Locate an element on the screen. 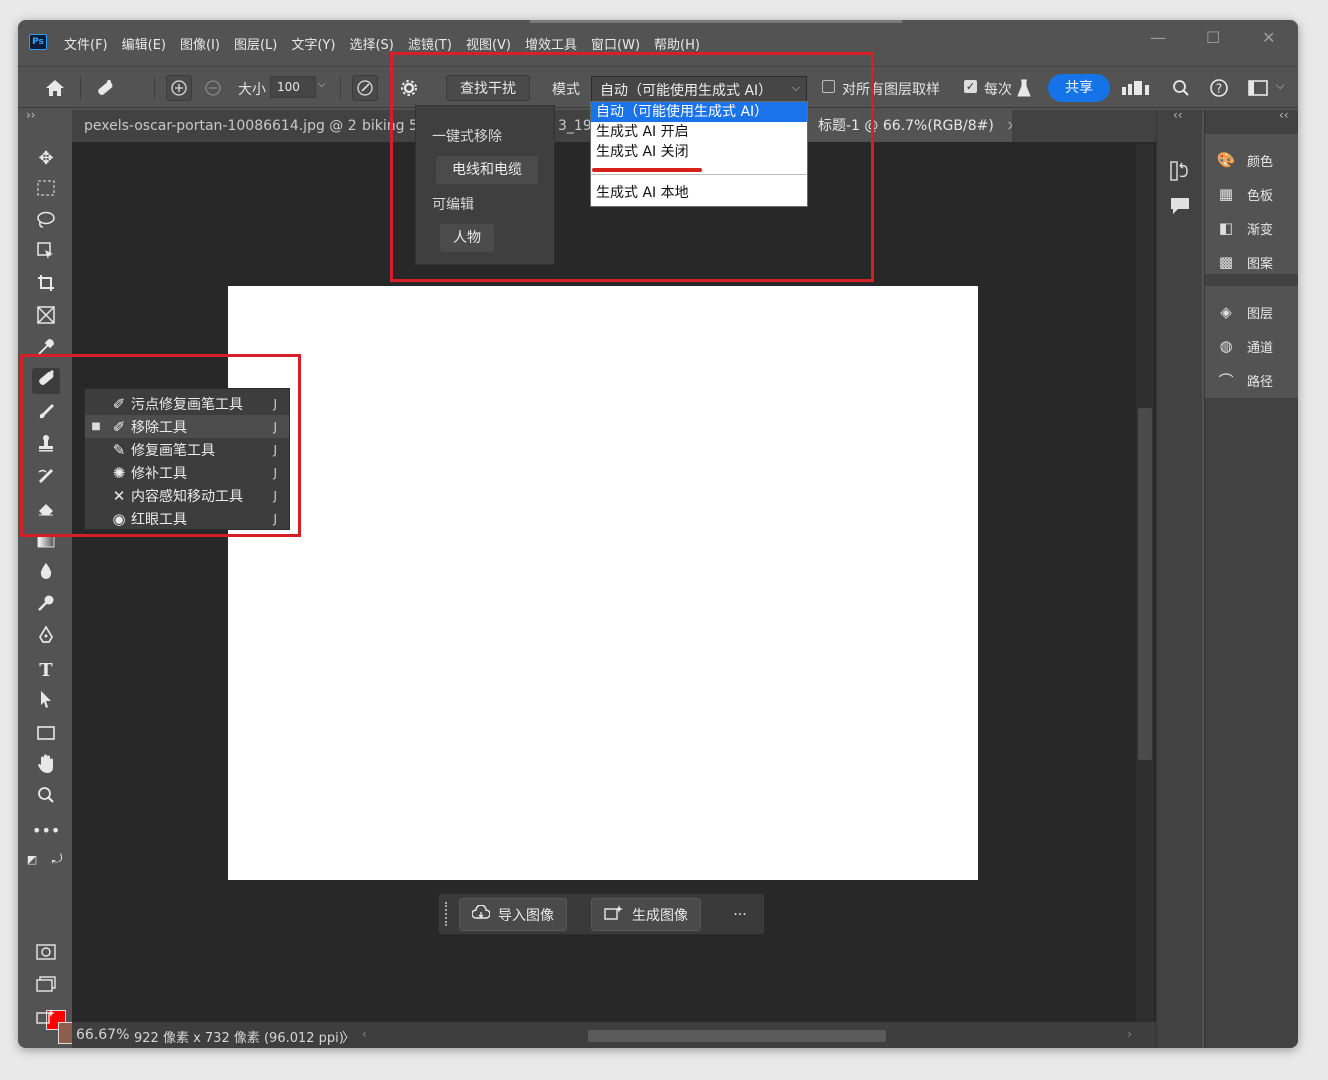 Image resolution: width=1328 pixels, height=1080 pixels. comments-panel-icon is located at coordinates (1180, 207).